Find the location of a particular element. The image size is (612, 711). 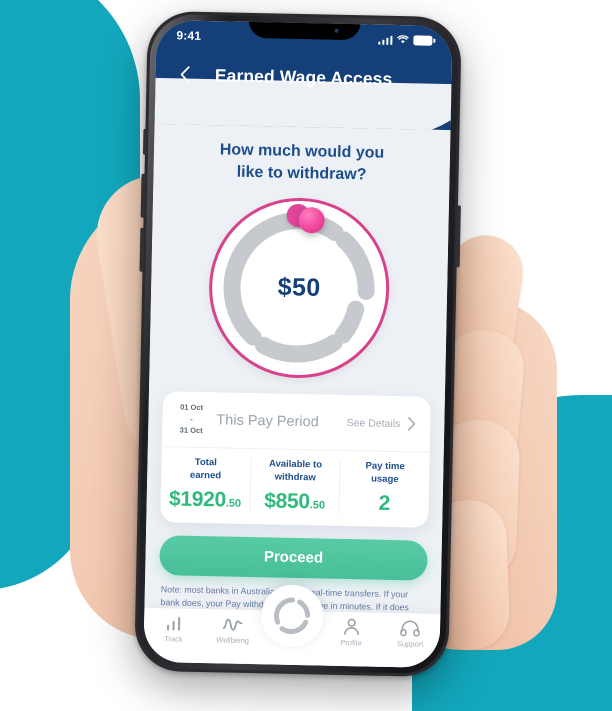

sidebar-item-wellbeing: Wellbeing is located at coordinates (233, 630).